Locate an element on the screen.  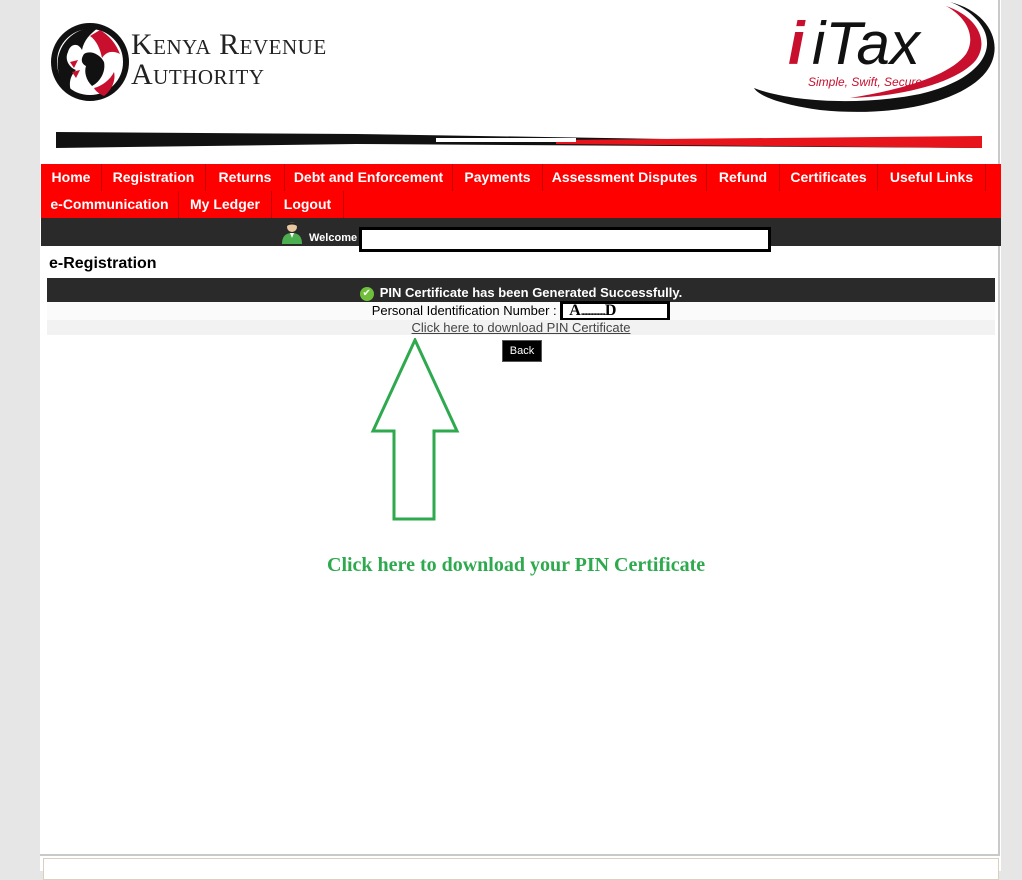
organization-name: Kenya Revenue Authority is located at coordinates (229, 60).